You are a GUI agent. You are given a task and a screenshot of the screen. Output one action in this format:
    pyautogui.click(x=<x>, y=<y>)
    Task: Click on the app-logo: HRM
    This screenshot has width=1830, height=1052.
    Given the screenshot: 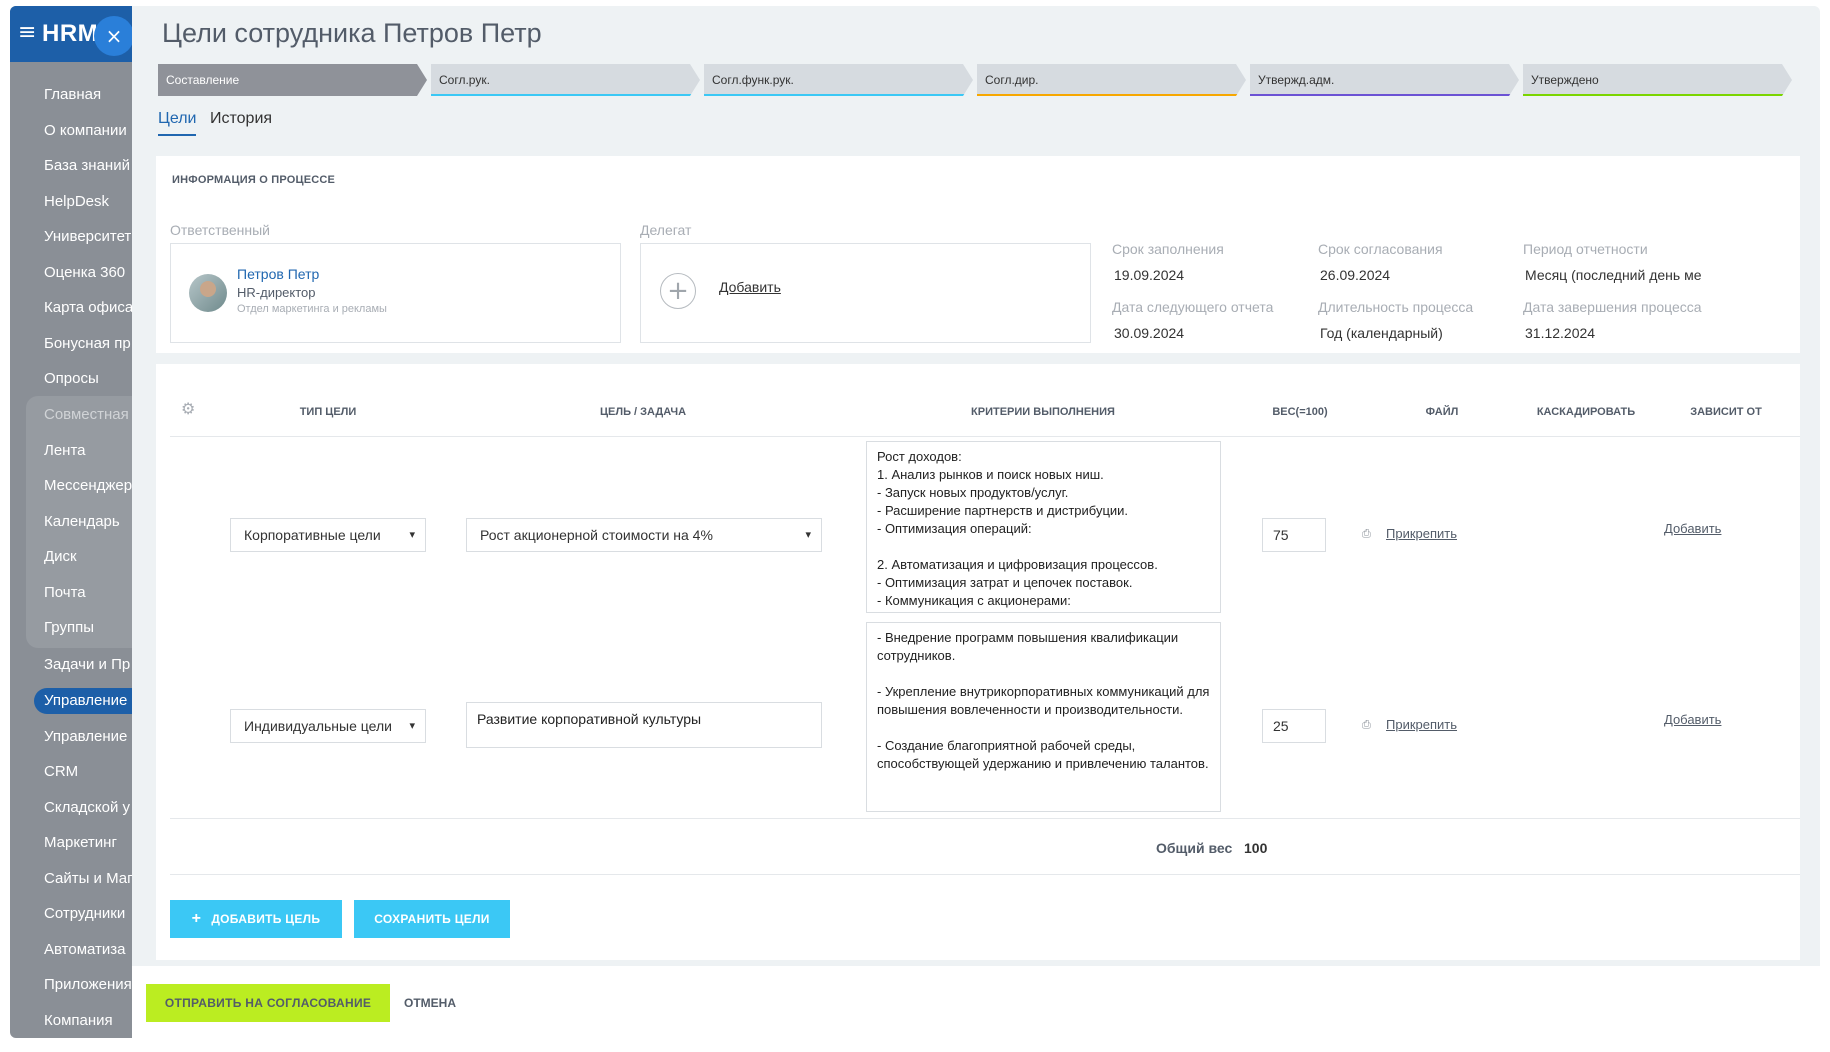 What is the action you would take?
    pyautogui.click(x=70, y=33)
    